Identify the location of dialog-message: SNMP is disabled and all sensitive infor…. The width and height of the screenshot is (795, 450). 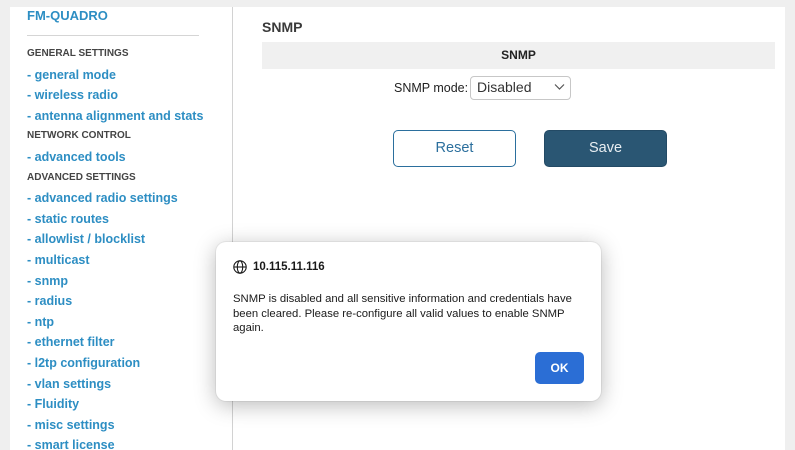
(402, 313).